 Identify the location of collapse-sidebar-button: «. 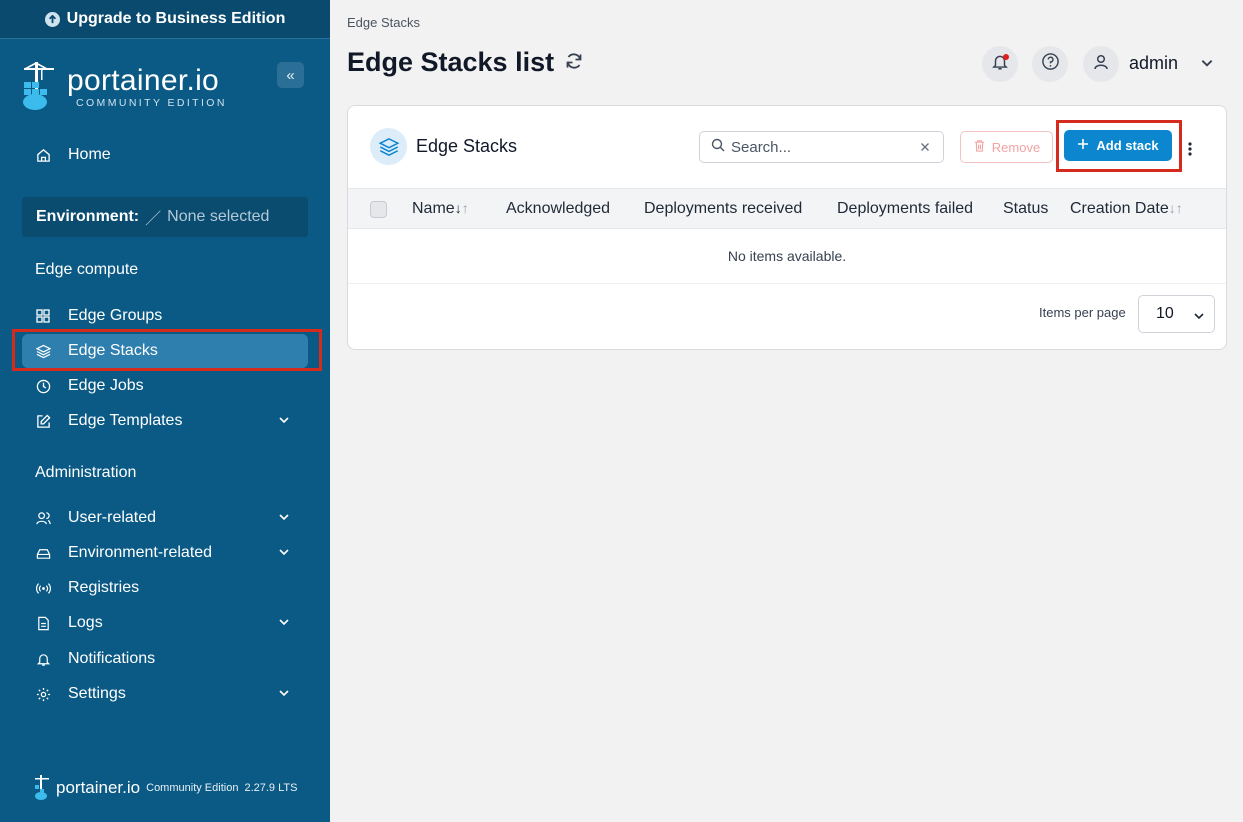
(290, 75).